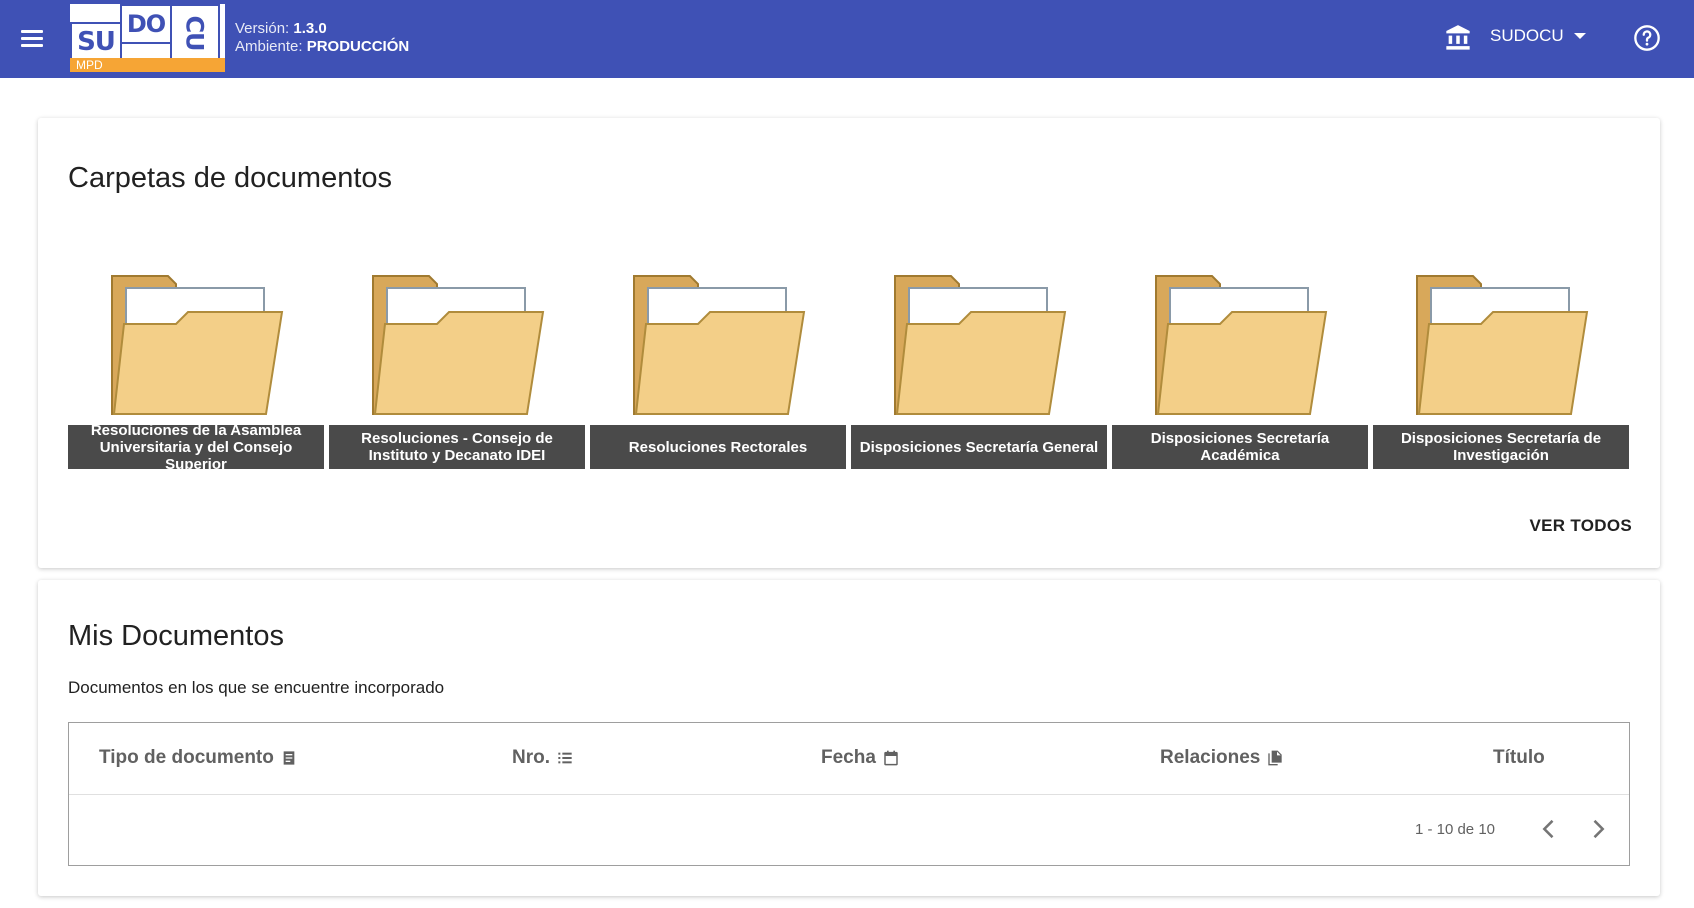  I want to click on column-label: Nro., so click(531, 757).